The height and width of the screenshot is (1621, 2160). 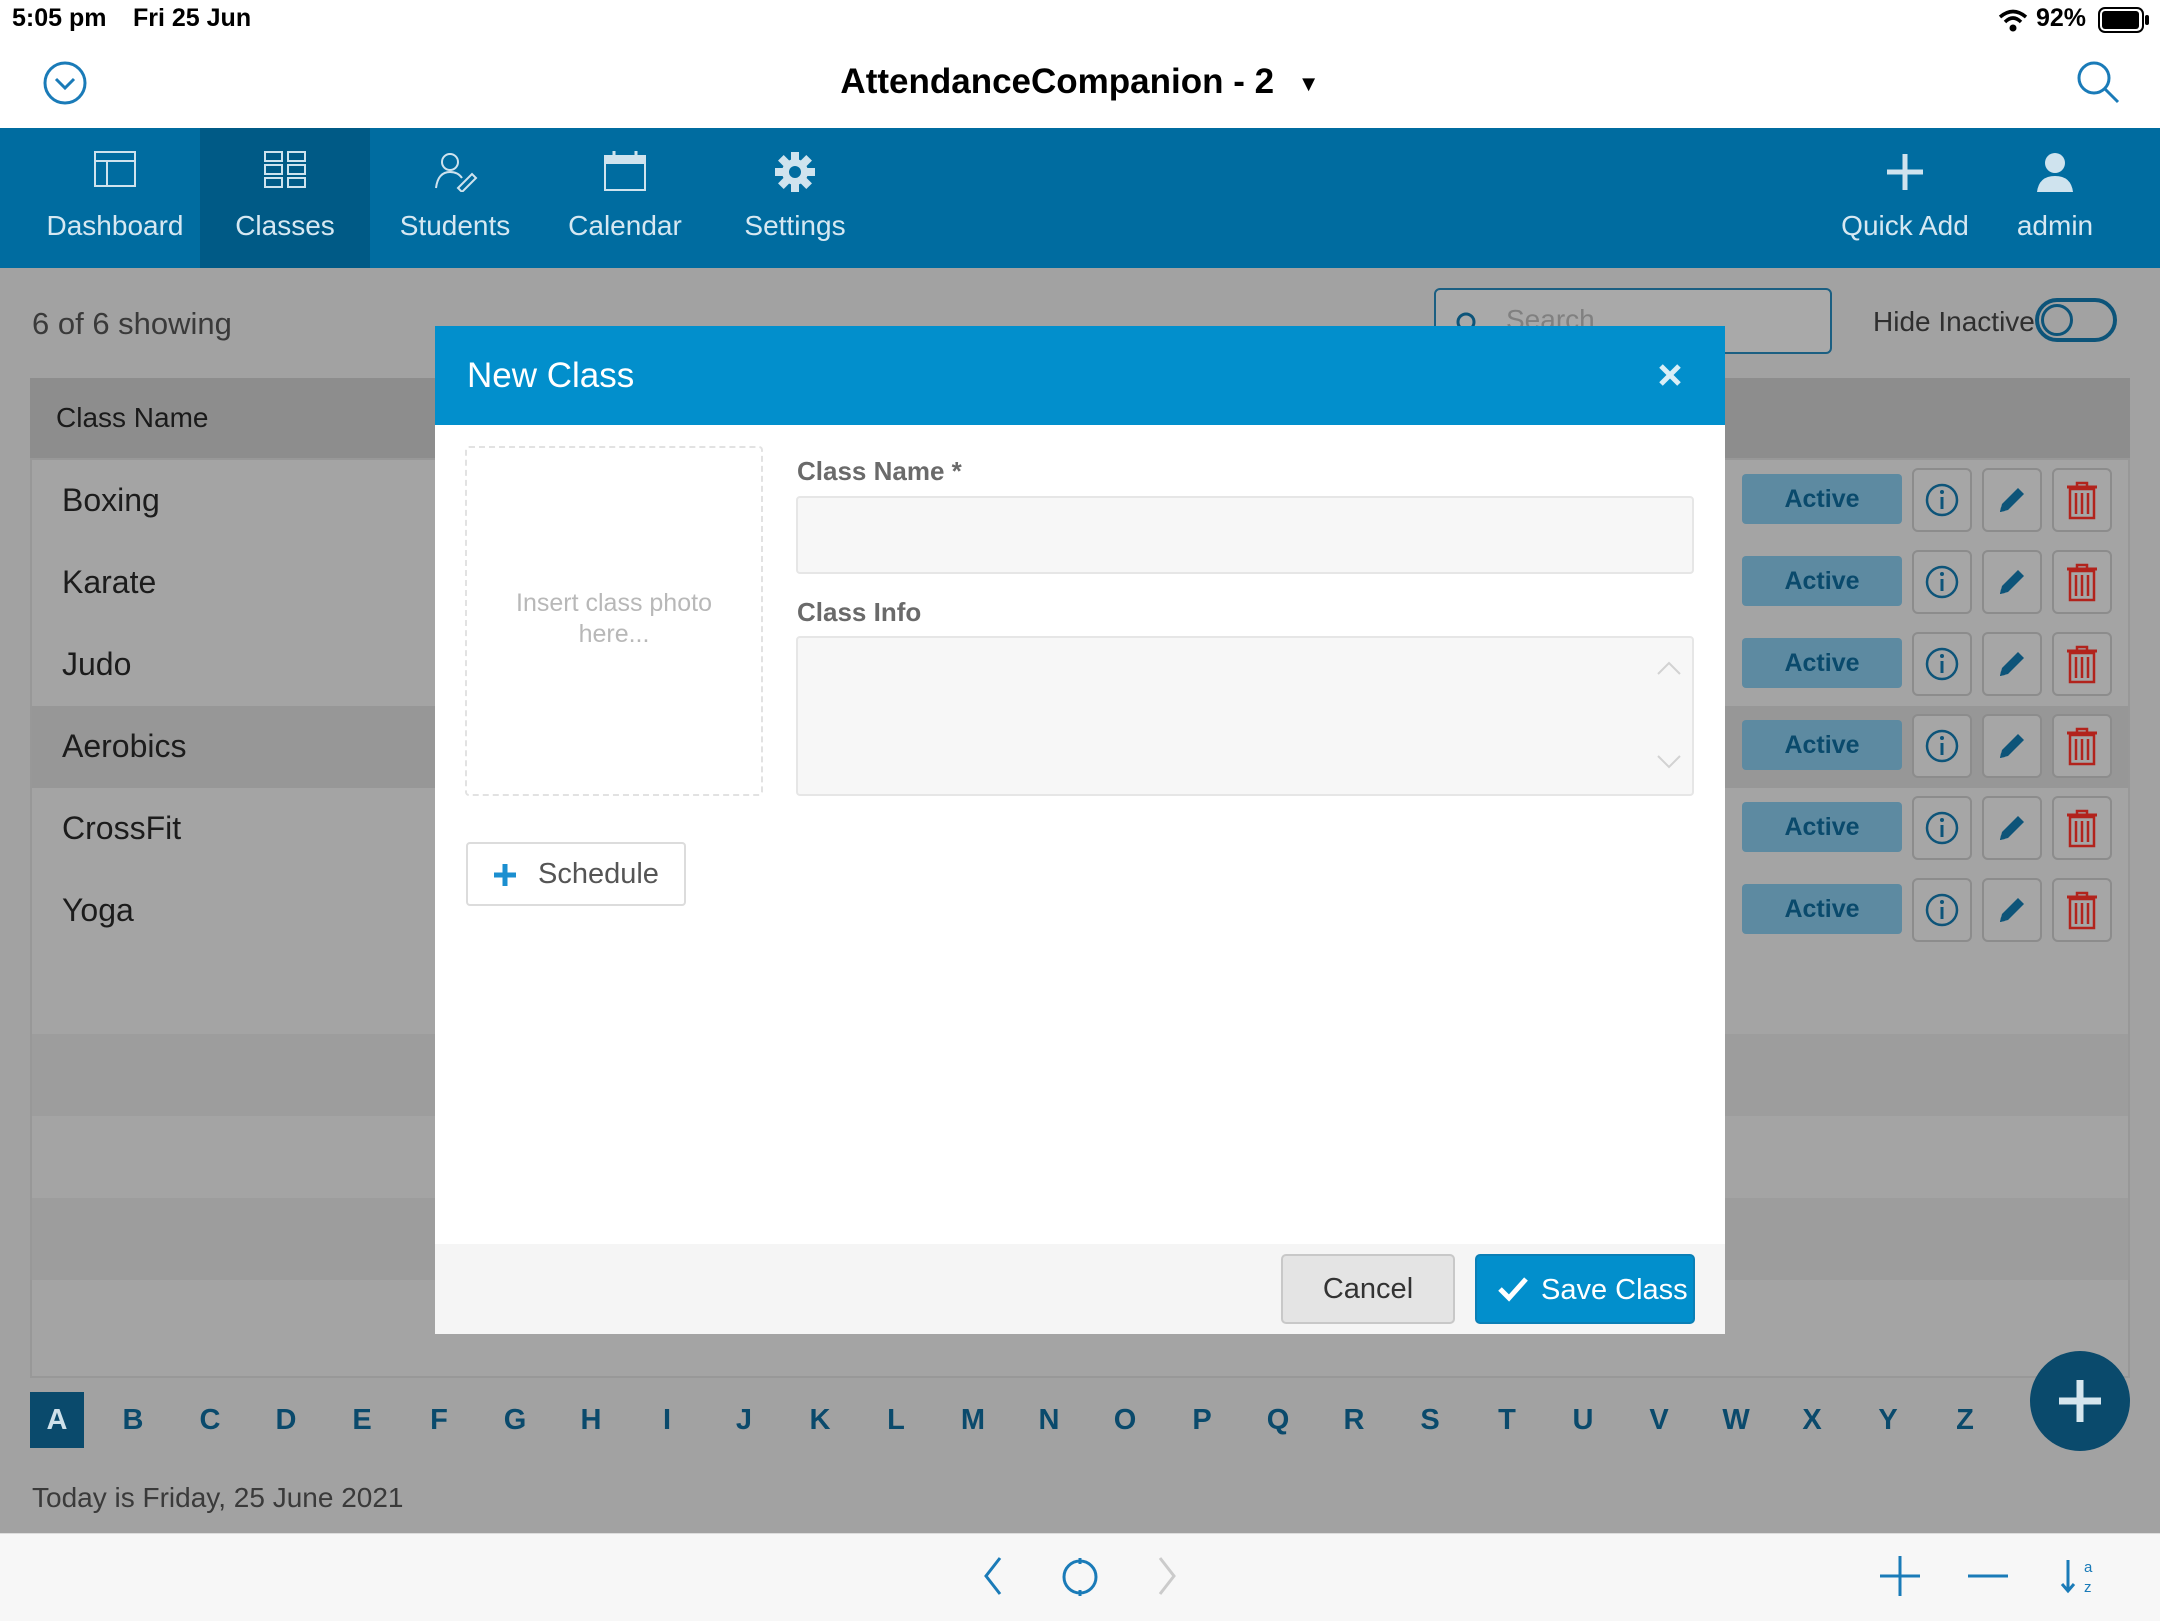 I want to click on save-class-button: Save Class, so click(x=1585, y=1289).